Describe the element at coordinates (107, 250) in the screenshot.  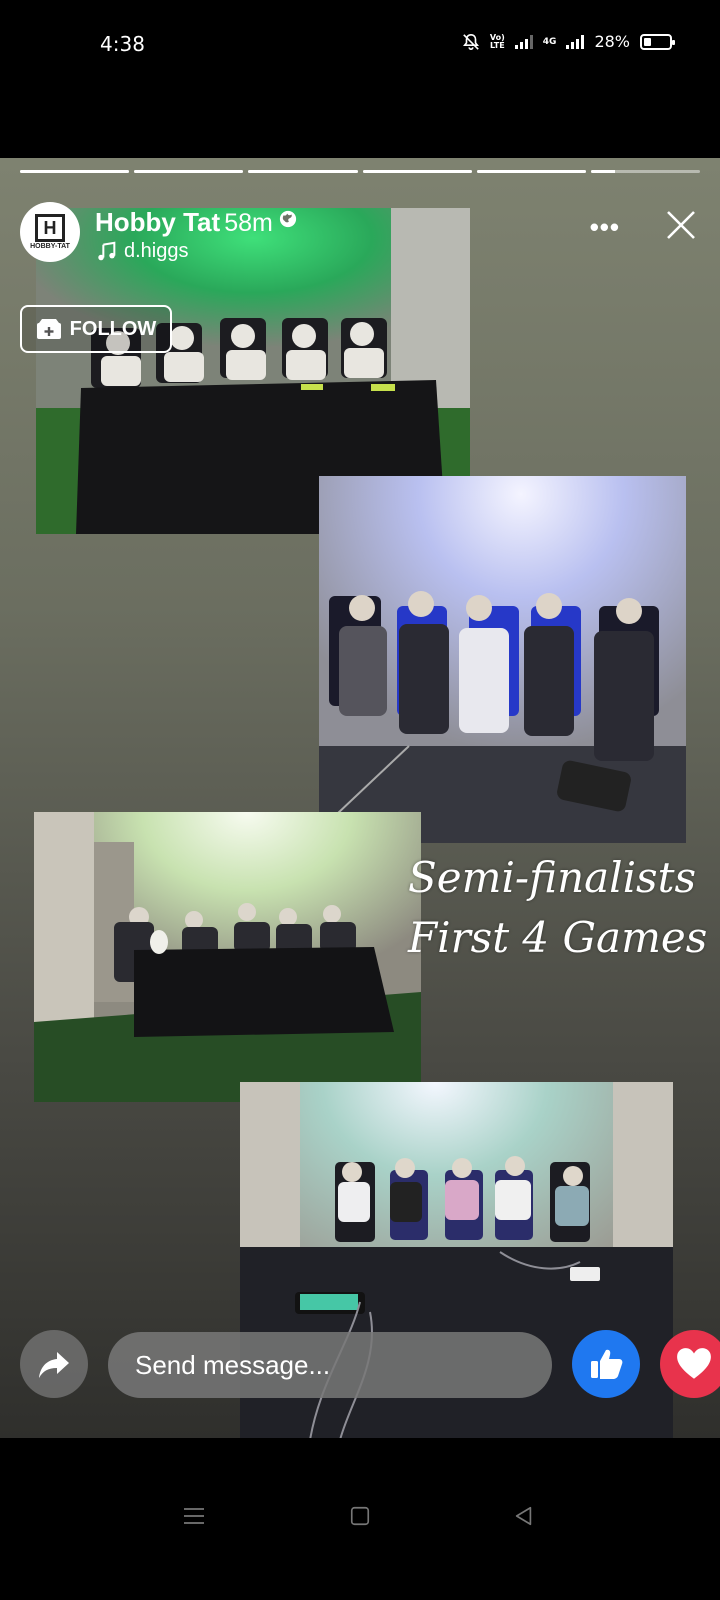
I see `music-note-icon` at that location.